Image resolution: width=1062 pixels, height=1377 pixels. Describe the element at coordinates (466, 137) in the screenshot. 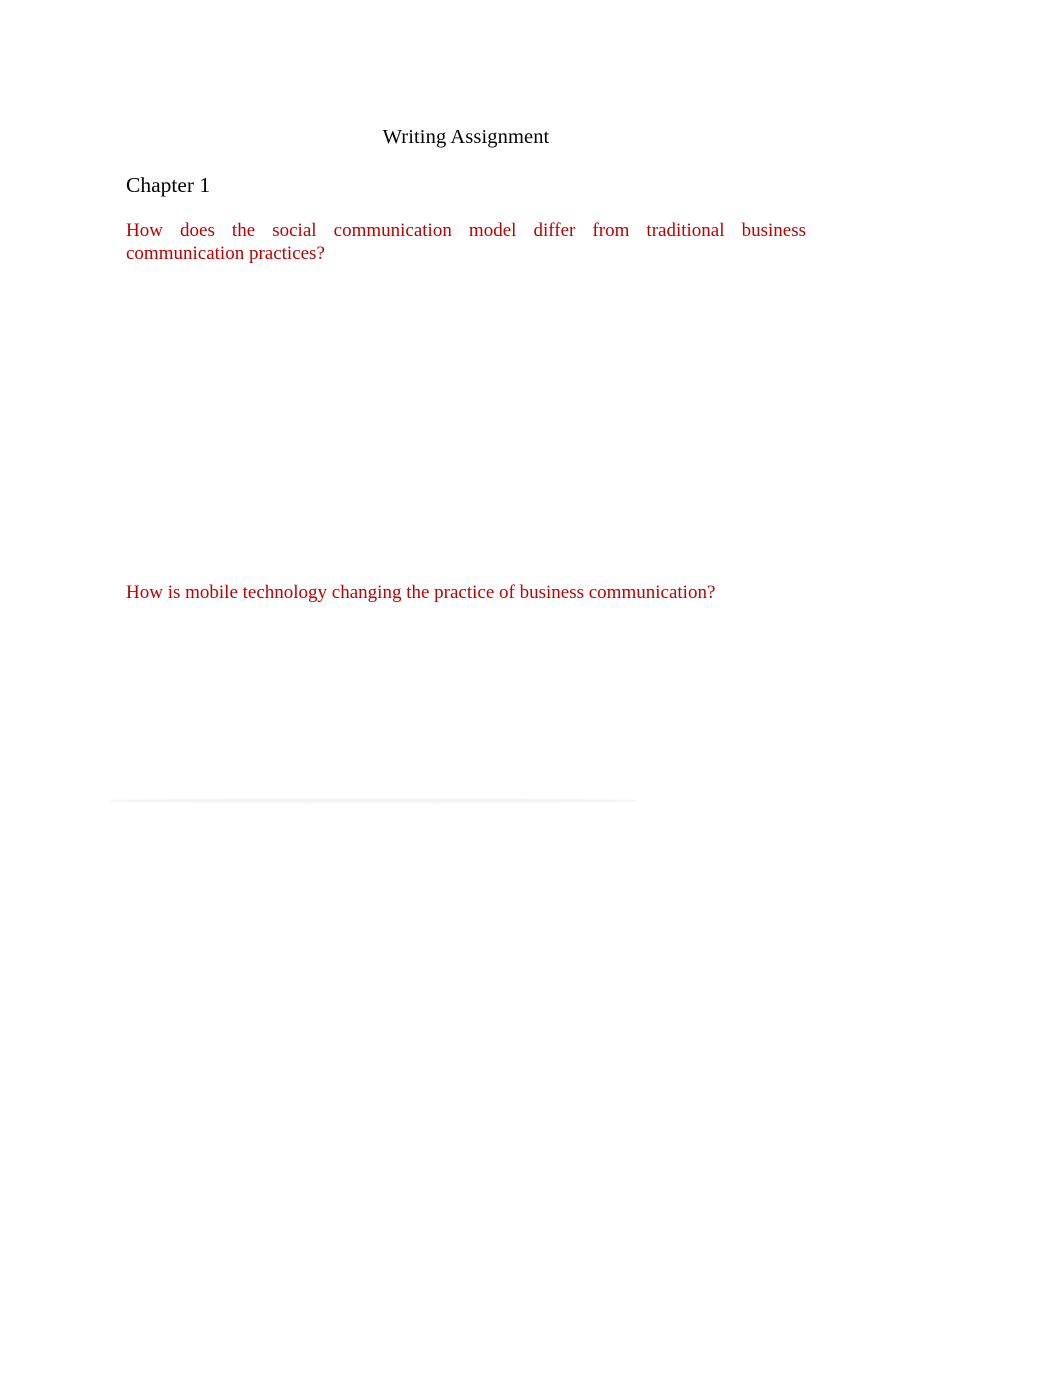

I see `page-title: Writing Assignment` at that location.